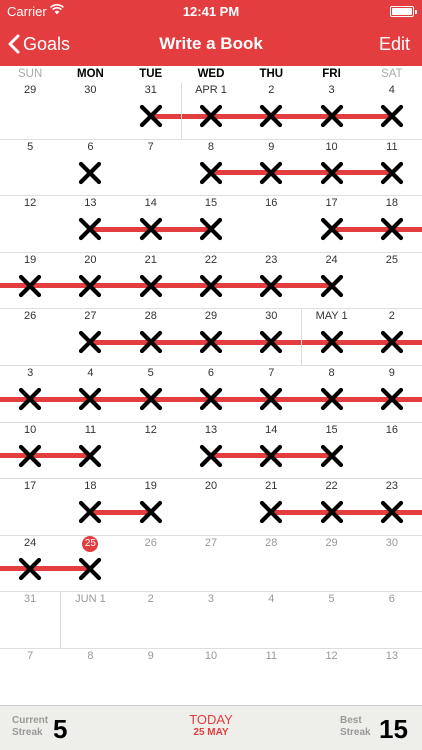 This screenshot has width=422, height=750. What do you see at coordinates (331, 203) in the screenshot?
I see `day-number: 17` at bounding box center [331, 203].